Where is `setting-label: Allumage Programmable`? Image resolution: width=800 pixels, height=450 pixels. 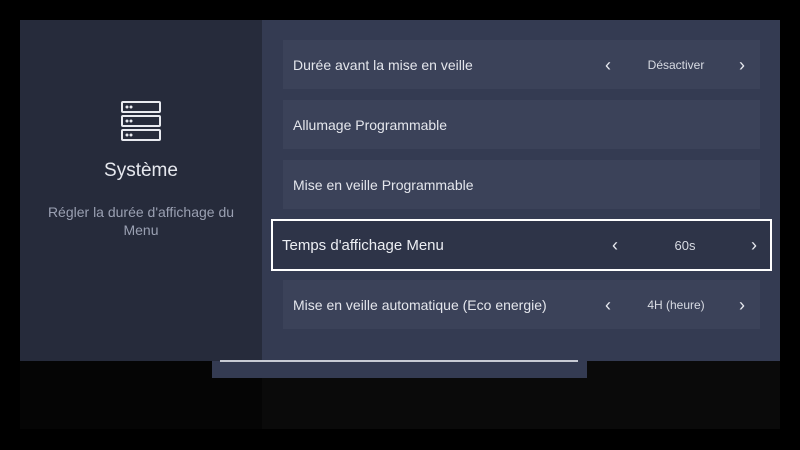 setting-label: Allumage Programmable is located at coordinates (370, 124).